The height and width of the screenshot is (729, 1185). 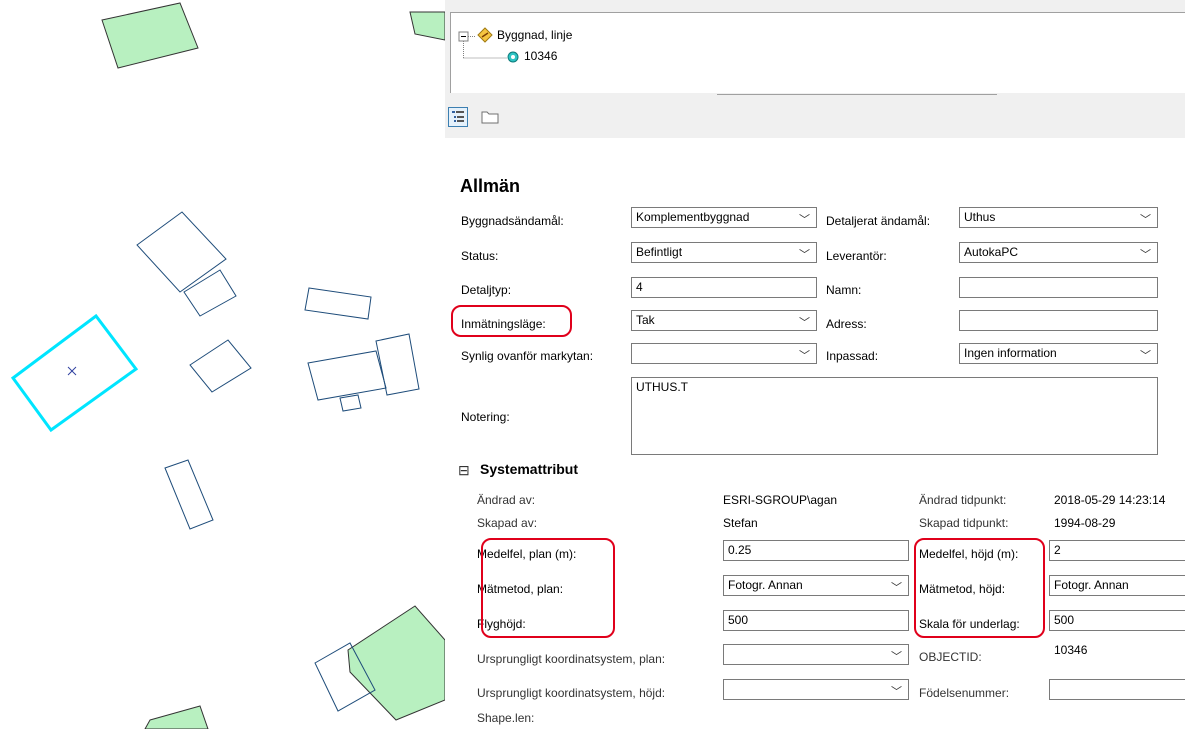 I want to click on collapse-section-icon: ⊟, so click(x=464, y=470).